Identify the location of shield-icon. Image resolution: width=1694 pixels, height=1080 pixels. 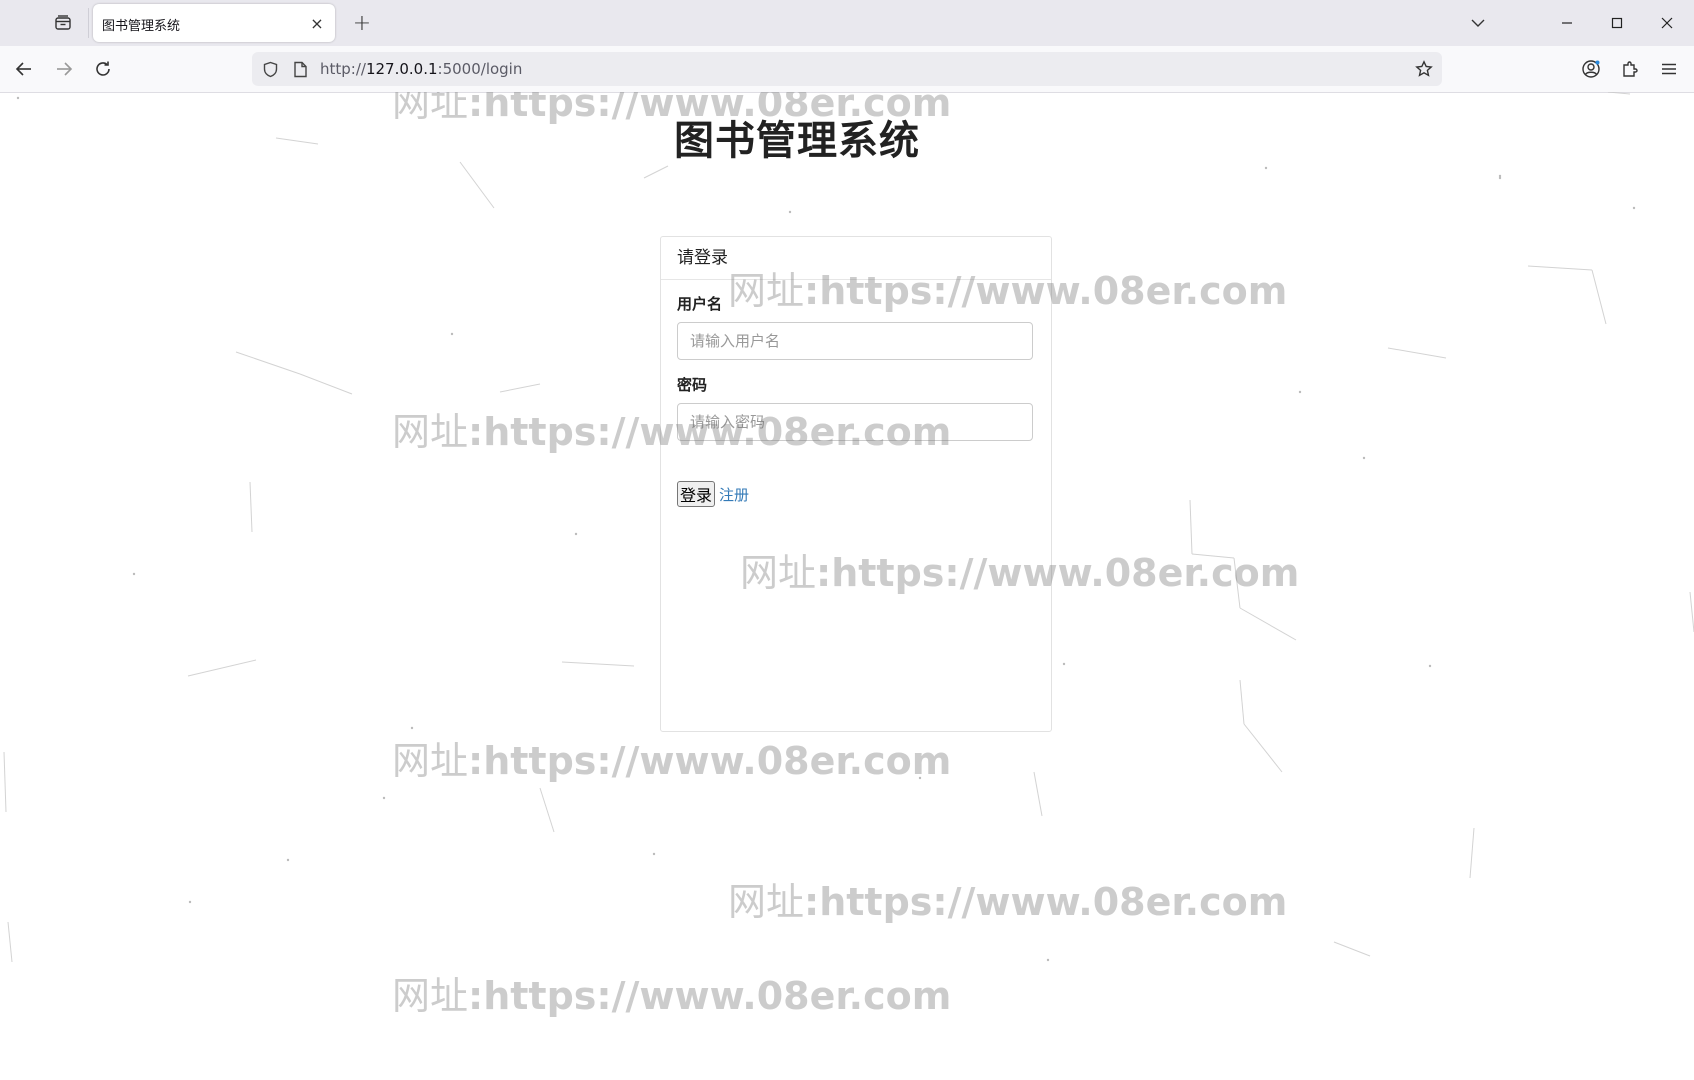
(270, 69).